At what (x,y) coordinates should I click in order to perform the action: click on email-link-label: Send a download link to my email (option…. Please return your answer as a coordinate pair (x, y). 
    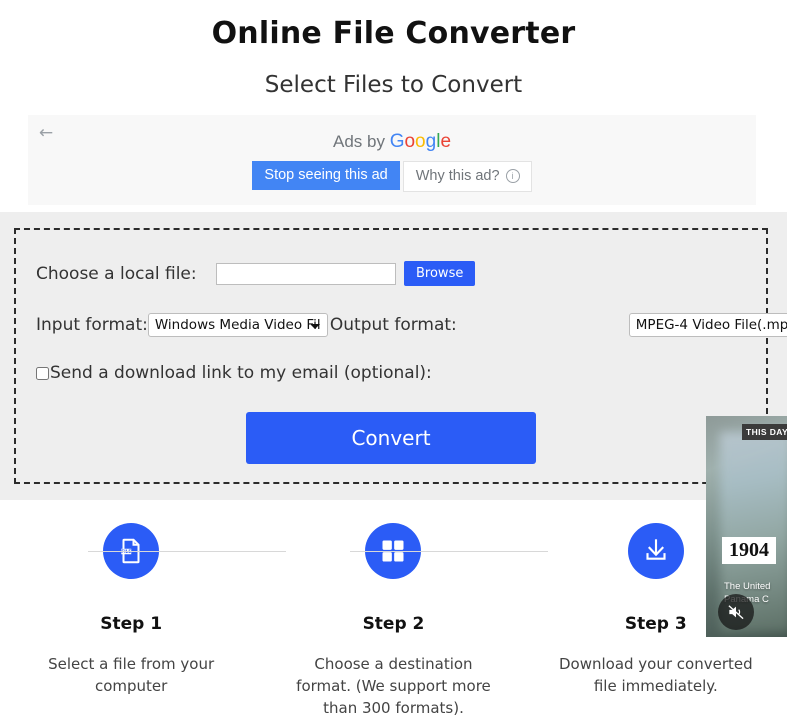
    Looking at the image, I should click on (241, 373).